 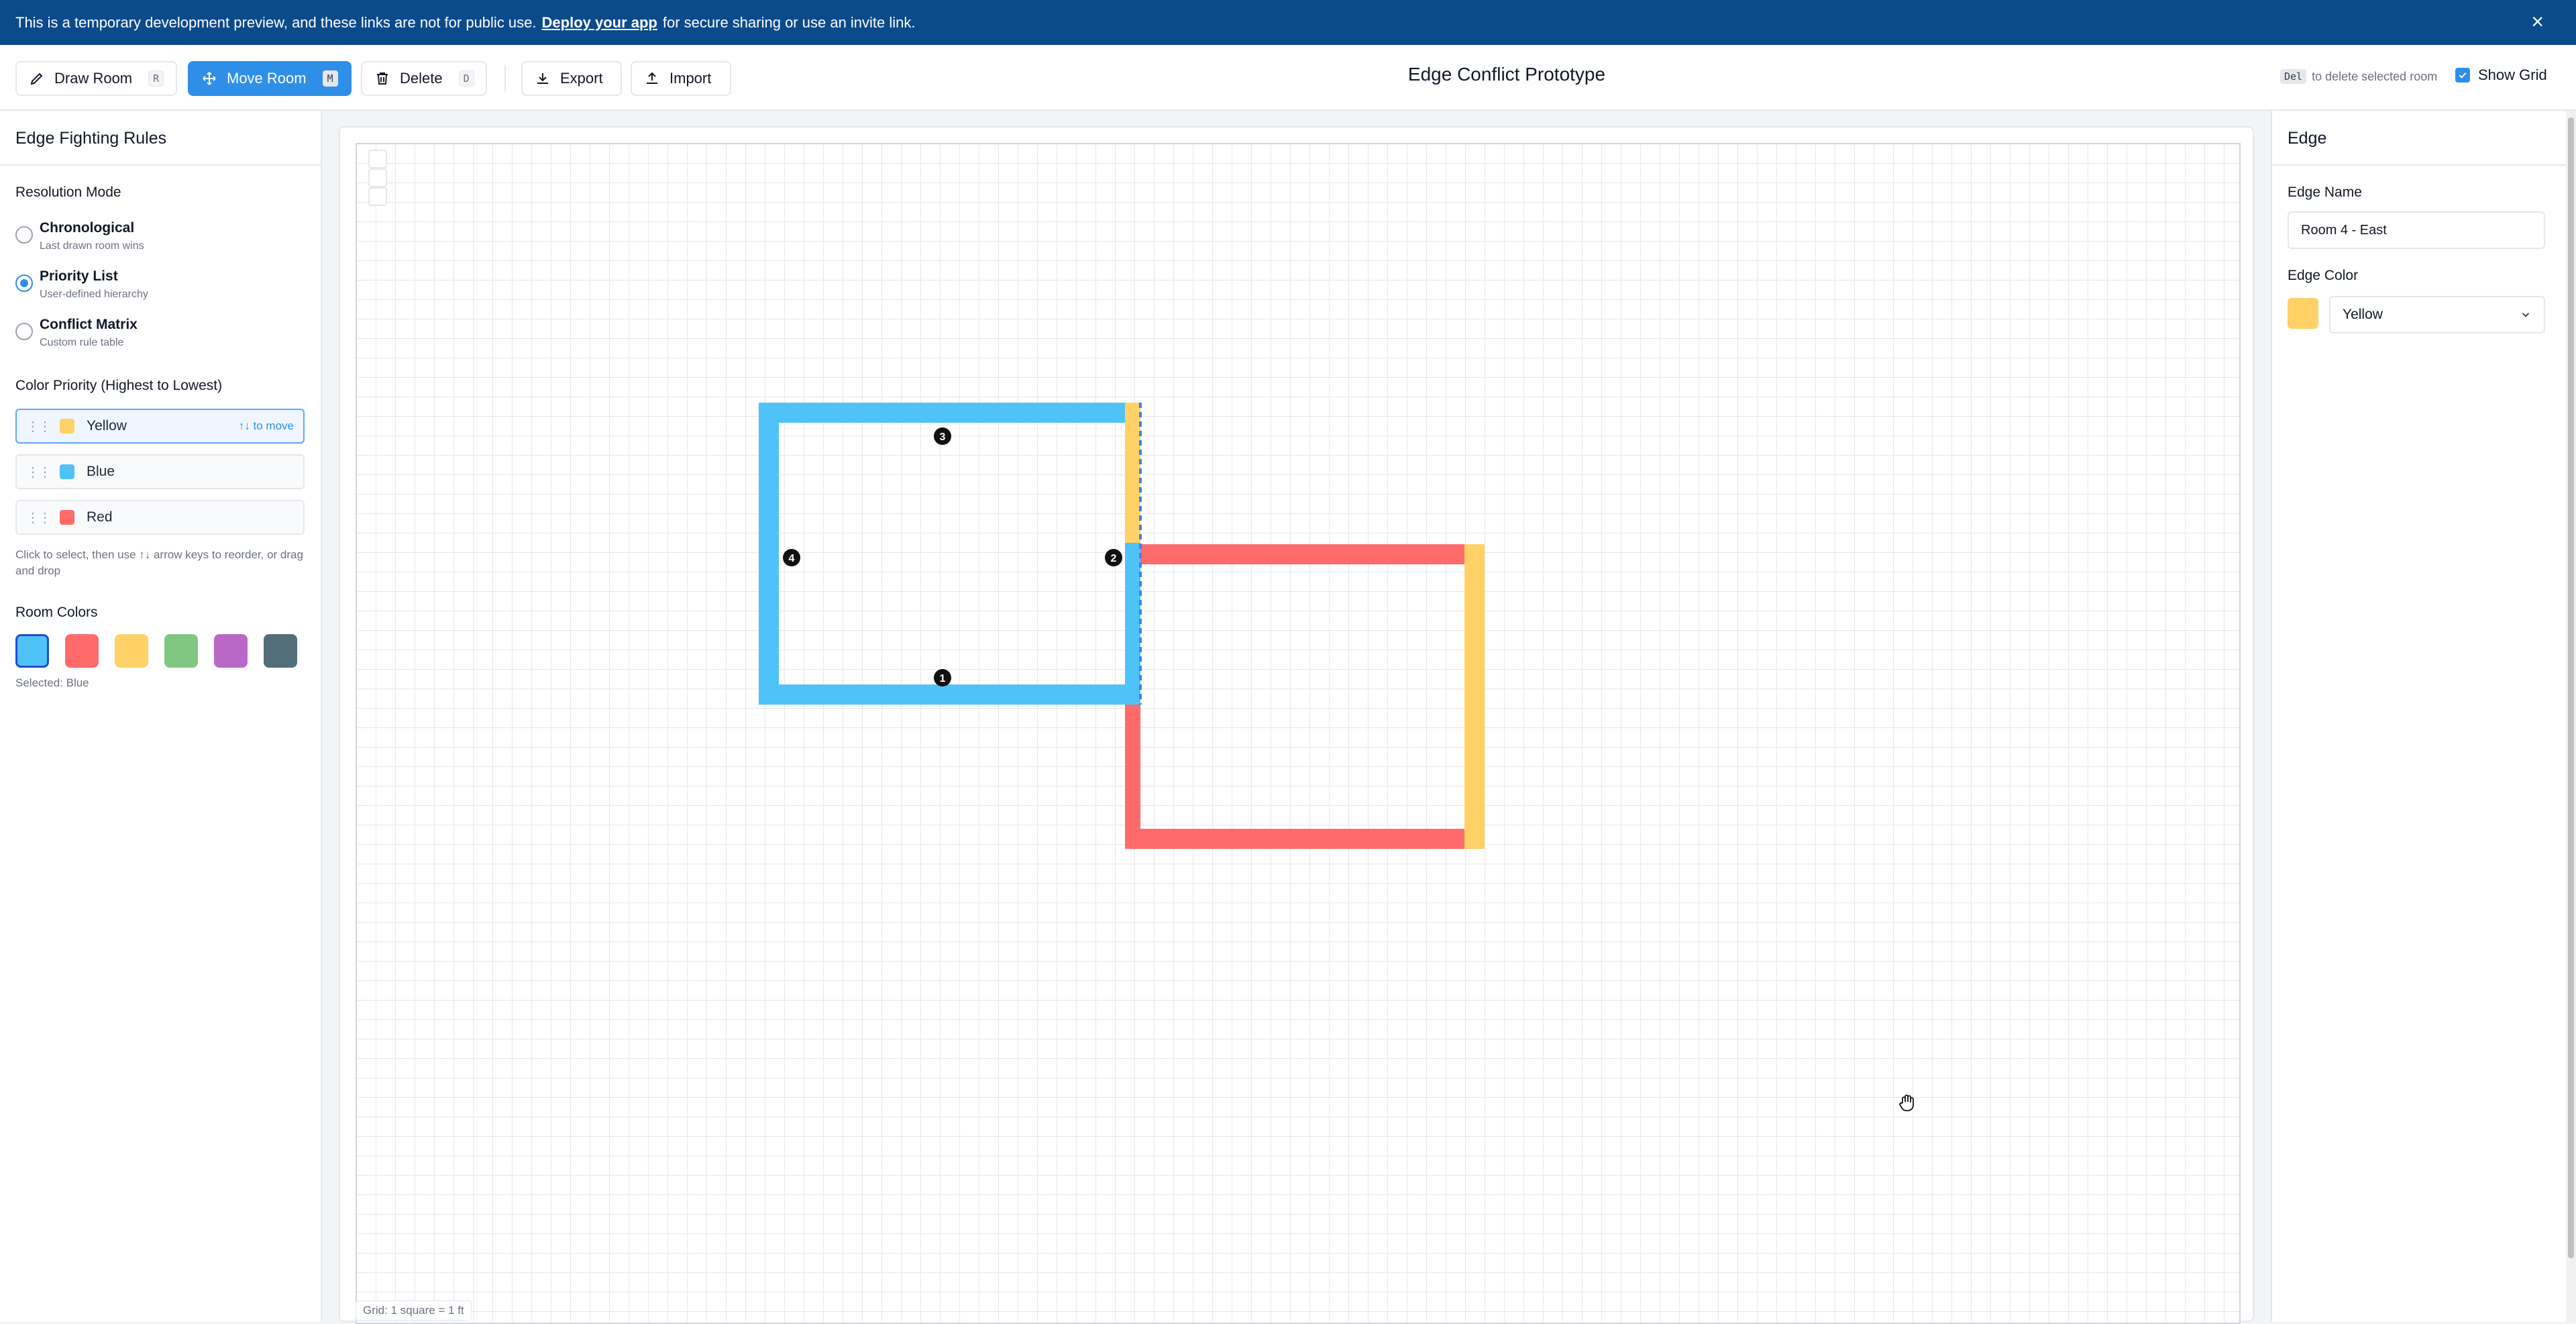 I want to click on show-grid-toggle: Show Grid, so click(x=2501, y=75).